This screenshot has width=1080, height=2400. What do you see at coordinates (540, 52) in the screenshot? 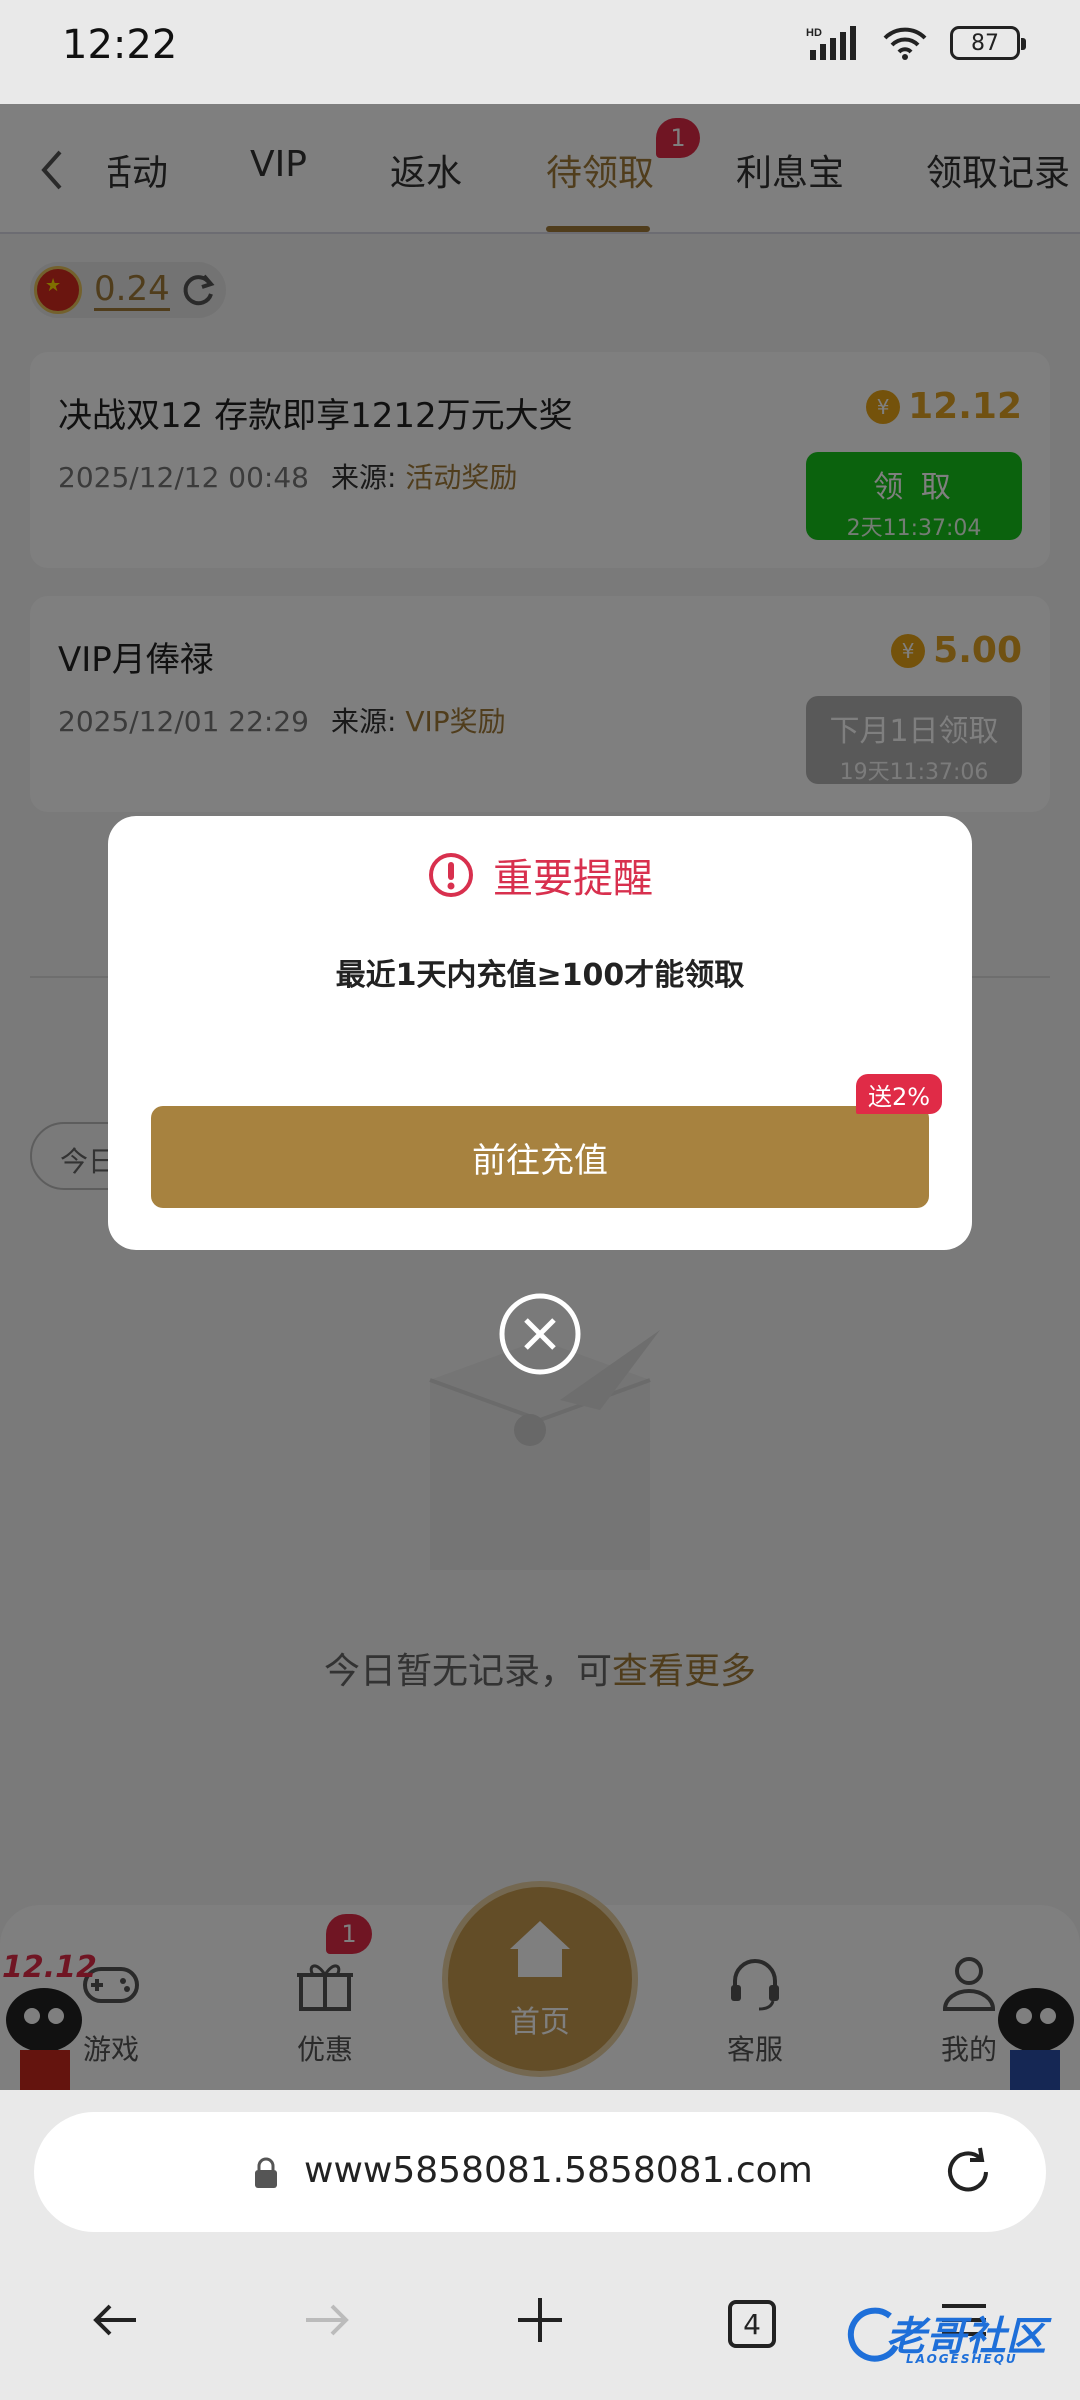
I see `status-bar: 12:22 HD 87` at bounding box center [540, 52].